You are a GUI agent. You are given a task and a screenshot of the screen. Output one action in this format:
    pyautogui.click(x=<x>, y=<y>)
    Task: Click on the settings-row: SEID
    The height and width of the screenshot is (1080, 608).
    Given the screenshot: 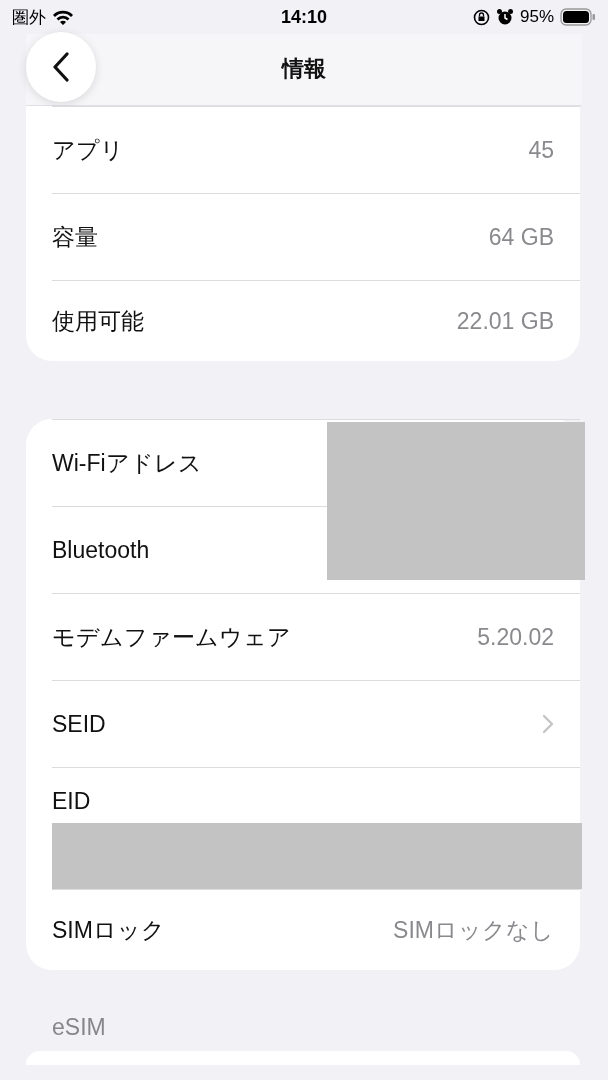 What is the action you would take?
    pyautogui.click(x=316, y=723)
    